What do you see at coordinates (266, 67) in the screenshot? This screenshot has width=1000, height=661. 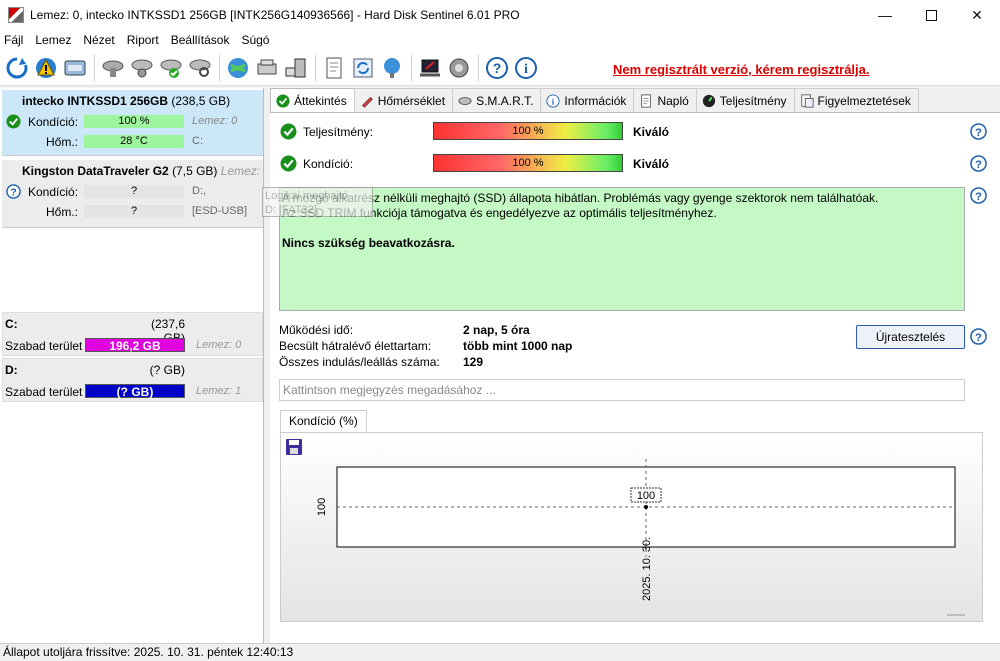 I see `server-button` at bounding box center [266, 67].